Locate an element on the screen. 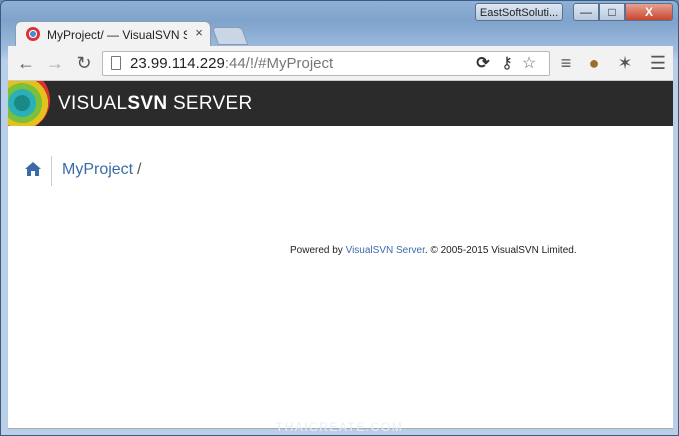 Image resolution: width=679 pixels, height=436 pixels. url-text: 23.99.114.229:44/!/#MyProject is located at coordinates (231, 63).